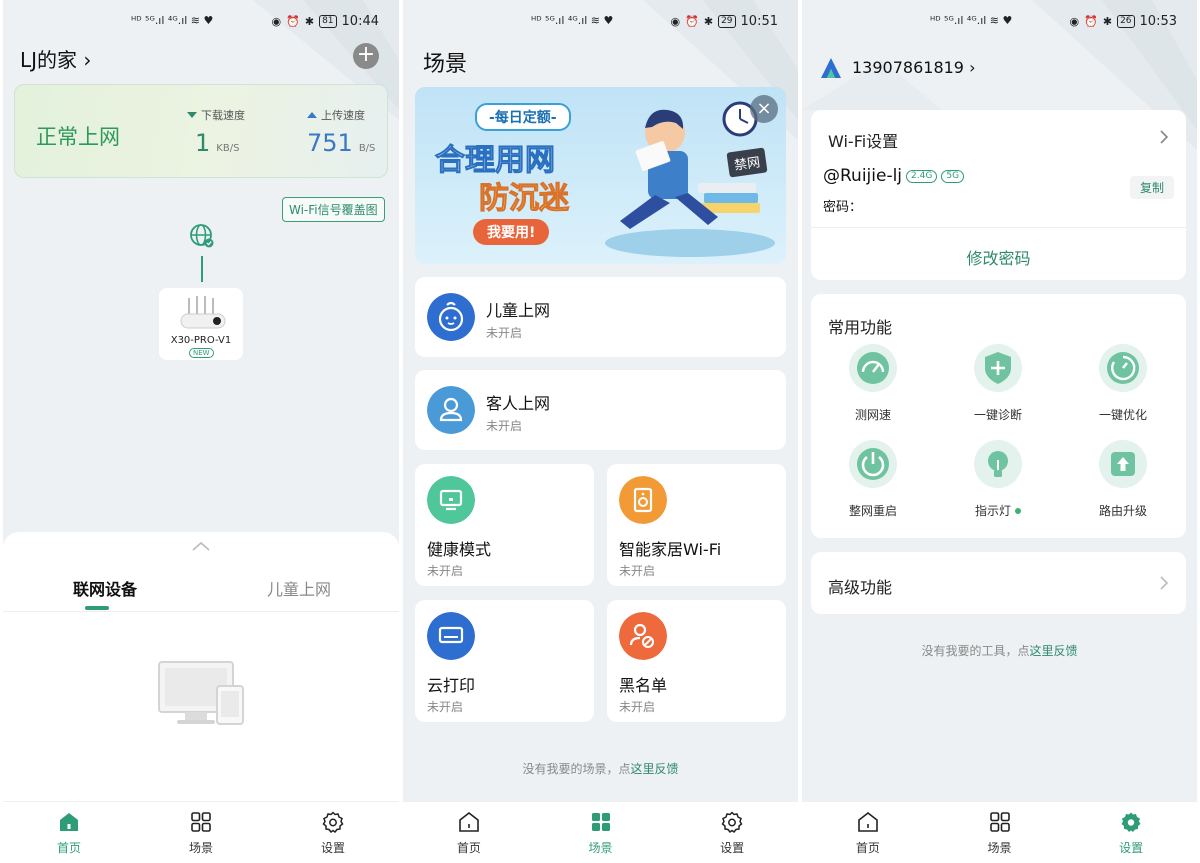 This screenshot has height=863, width=1200. I want to click on feedback-note: 没有我要的场景，点这里反馈, so click(600, 768).